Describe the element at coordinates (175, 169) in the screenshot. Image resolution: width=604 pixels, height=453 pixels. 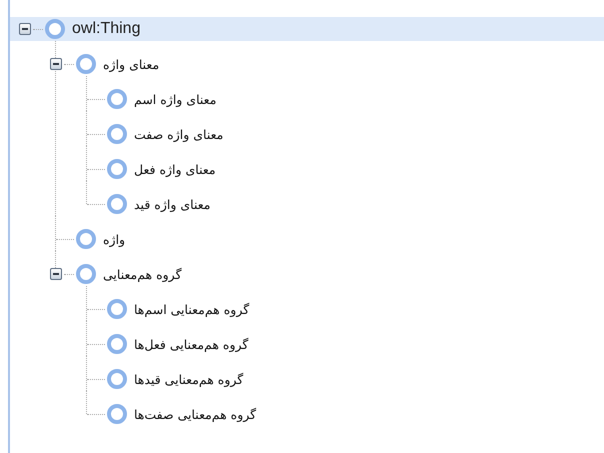
I see `node-label: معنای واژه فعل` at that location.